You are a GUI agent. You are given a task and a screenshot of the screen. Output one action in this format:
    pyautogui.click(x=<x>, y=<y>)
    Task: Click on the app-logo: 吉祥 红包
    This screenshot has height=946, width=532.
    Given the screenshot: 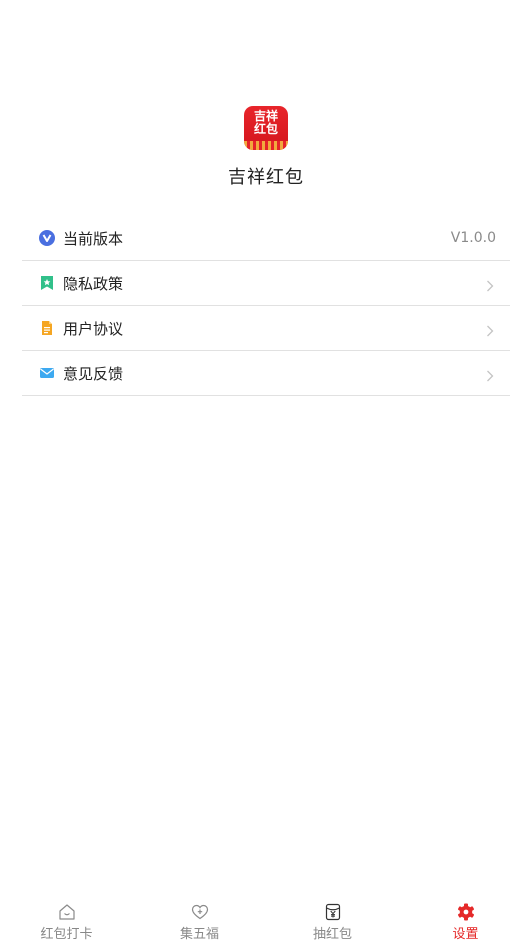 What is the action you would take?
    pyautogui.click(x=266, y=128)
    